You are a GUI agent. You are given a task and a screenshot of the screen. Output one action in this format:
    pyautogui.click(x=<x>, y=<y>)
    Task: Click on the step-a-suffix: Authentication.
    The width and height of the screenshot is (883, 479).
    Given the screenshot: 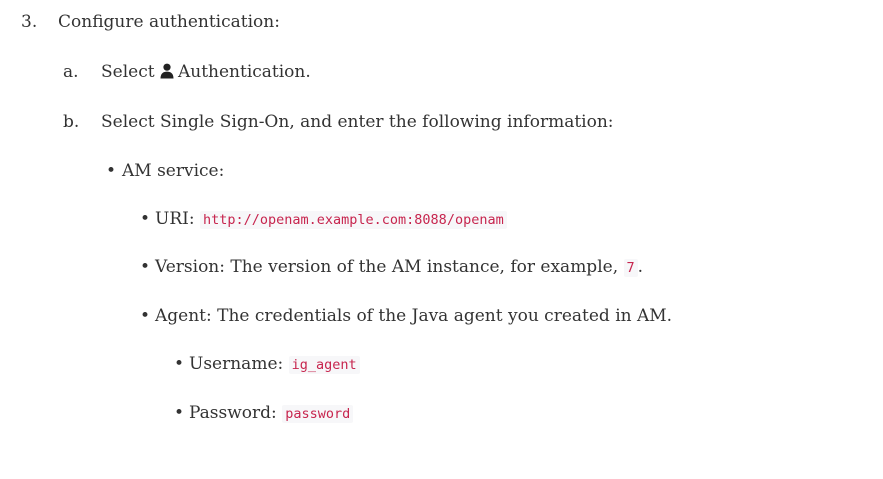 What is the action you would take?
    pyautogui.click(x=244, y=72)
    